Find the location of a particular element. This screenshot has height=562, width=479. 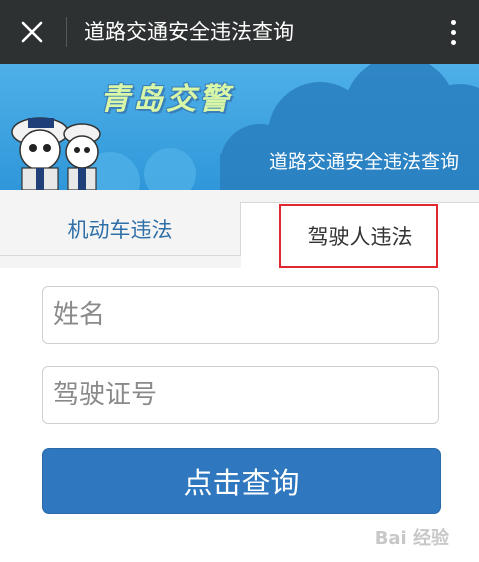

topbar-divider is located at coordinates (66, 32).